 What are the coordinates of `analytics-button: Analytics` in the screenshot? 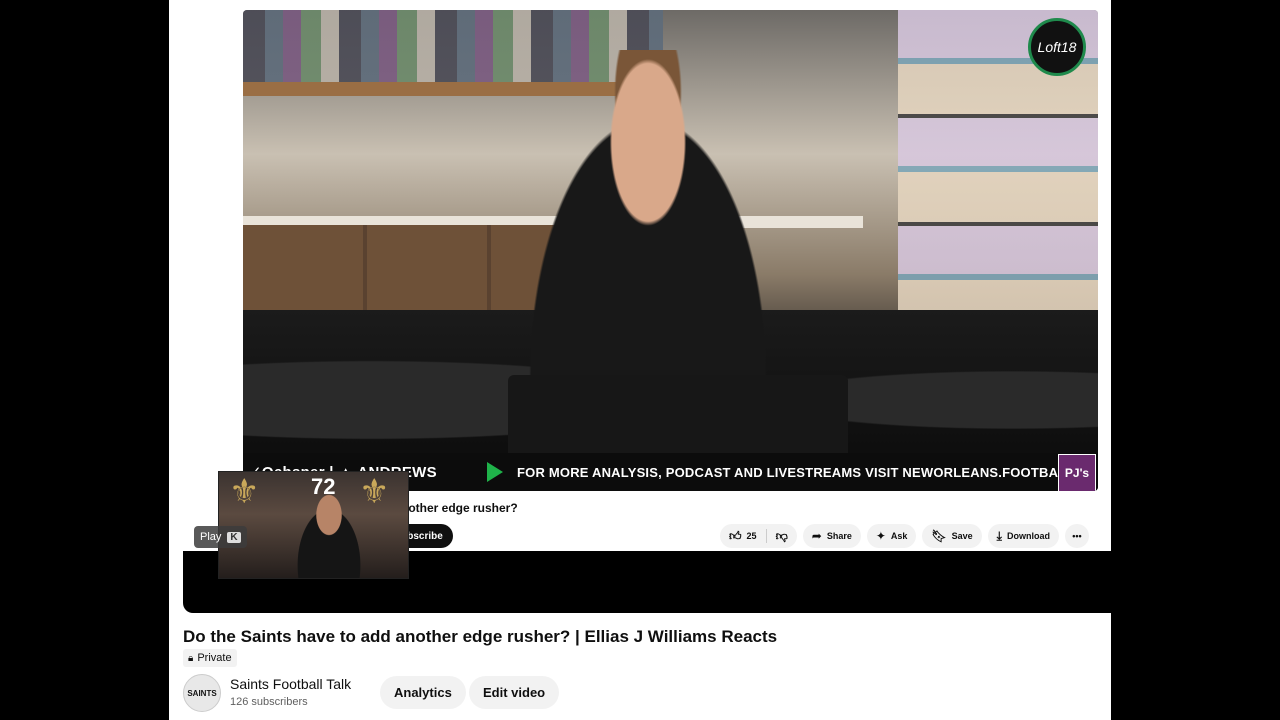 It's located at (423, 692).